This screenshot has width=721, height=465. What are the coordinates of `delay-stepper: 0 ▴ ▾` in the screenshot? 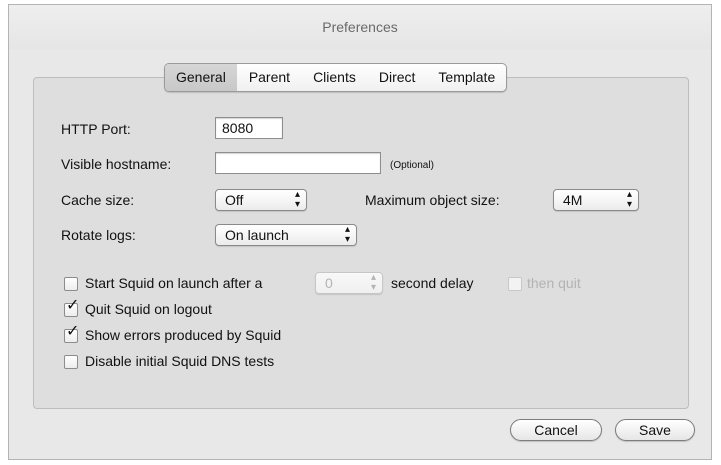 It's located at (349, 283).